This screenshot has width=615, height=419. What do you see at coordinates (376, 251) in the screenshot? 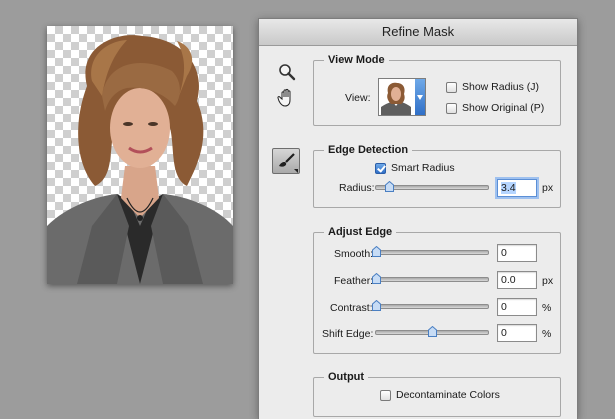
I see `smooth-slider-thumb` at bounding box center [376, 251].